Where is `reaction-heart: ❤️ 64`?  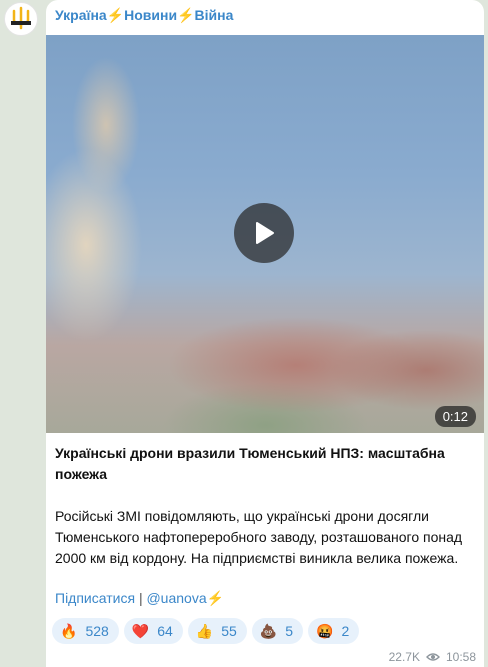
reaction-heart: ❤️ 64 is located at coordinates (153, 631).